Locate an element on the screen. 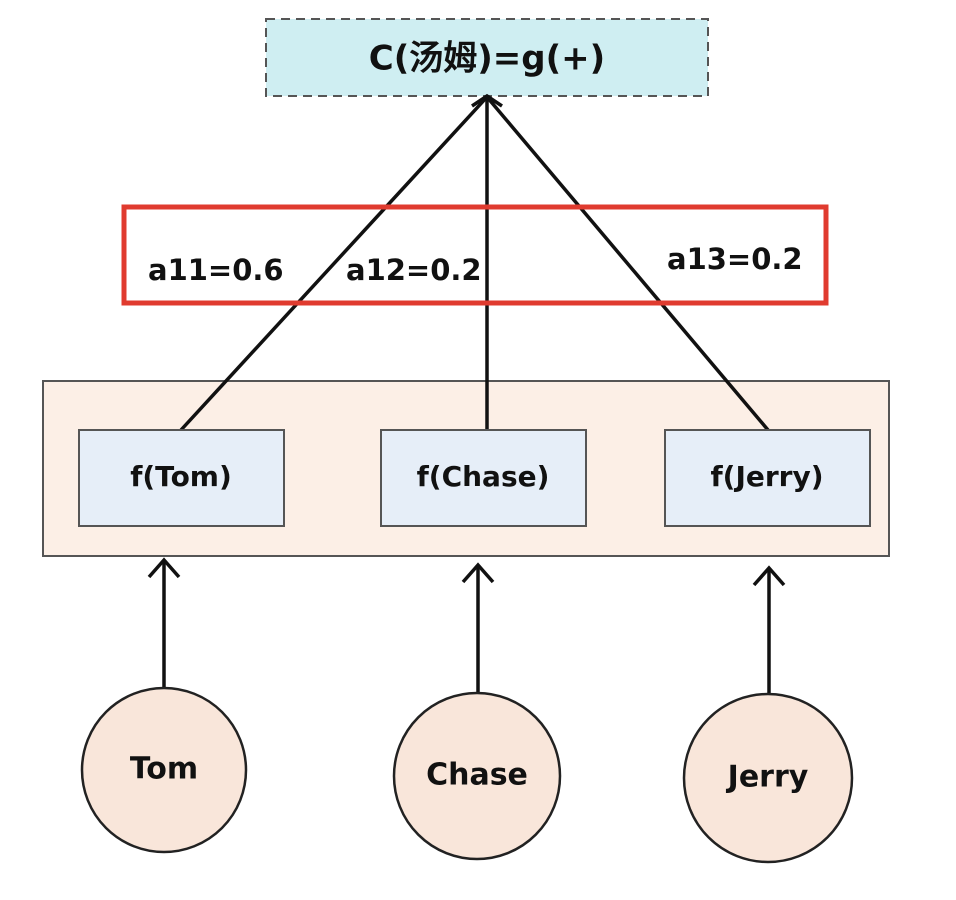 The image size is (956, 900). encoder-label-chase: f(Chase) is located at coordinates (483, 476).